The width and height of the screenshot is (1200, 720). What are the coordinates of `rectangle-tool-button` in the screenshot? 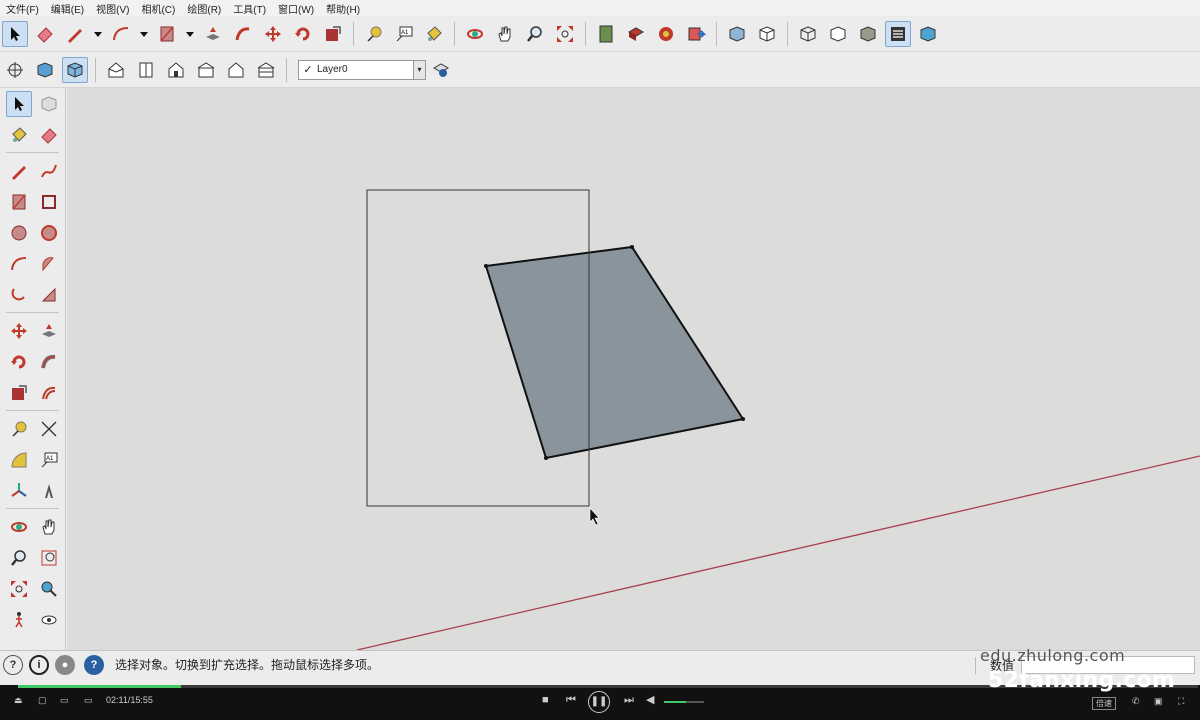 It's located at (167, 34).